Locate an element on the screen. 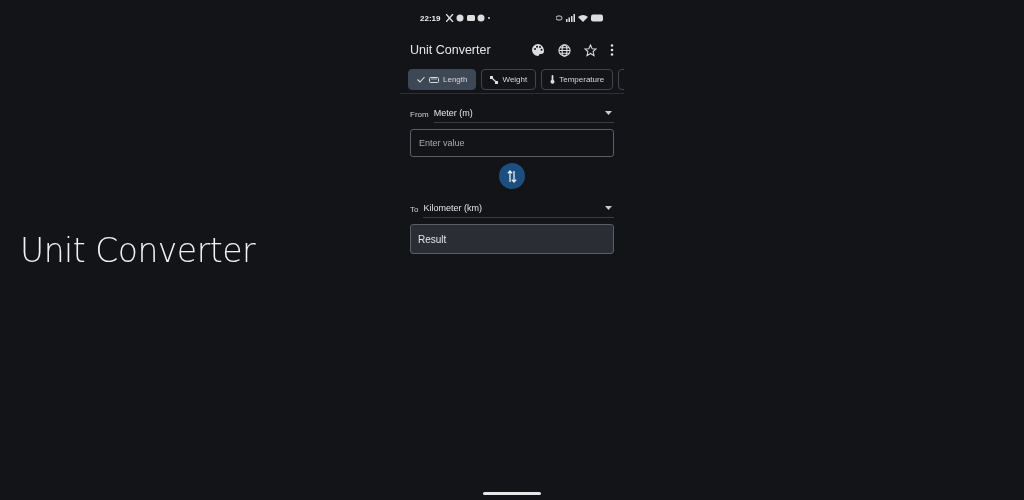  to-label: To is located at coordinates (414, 209).